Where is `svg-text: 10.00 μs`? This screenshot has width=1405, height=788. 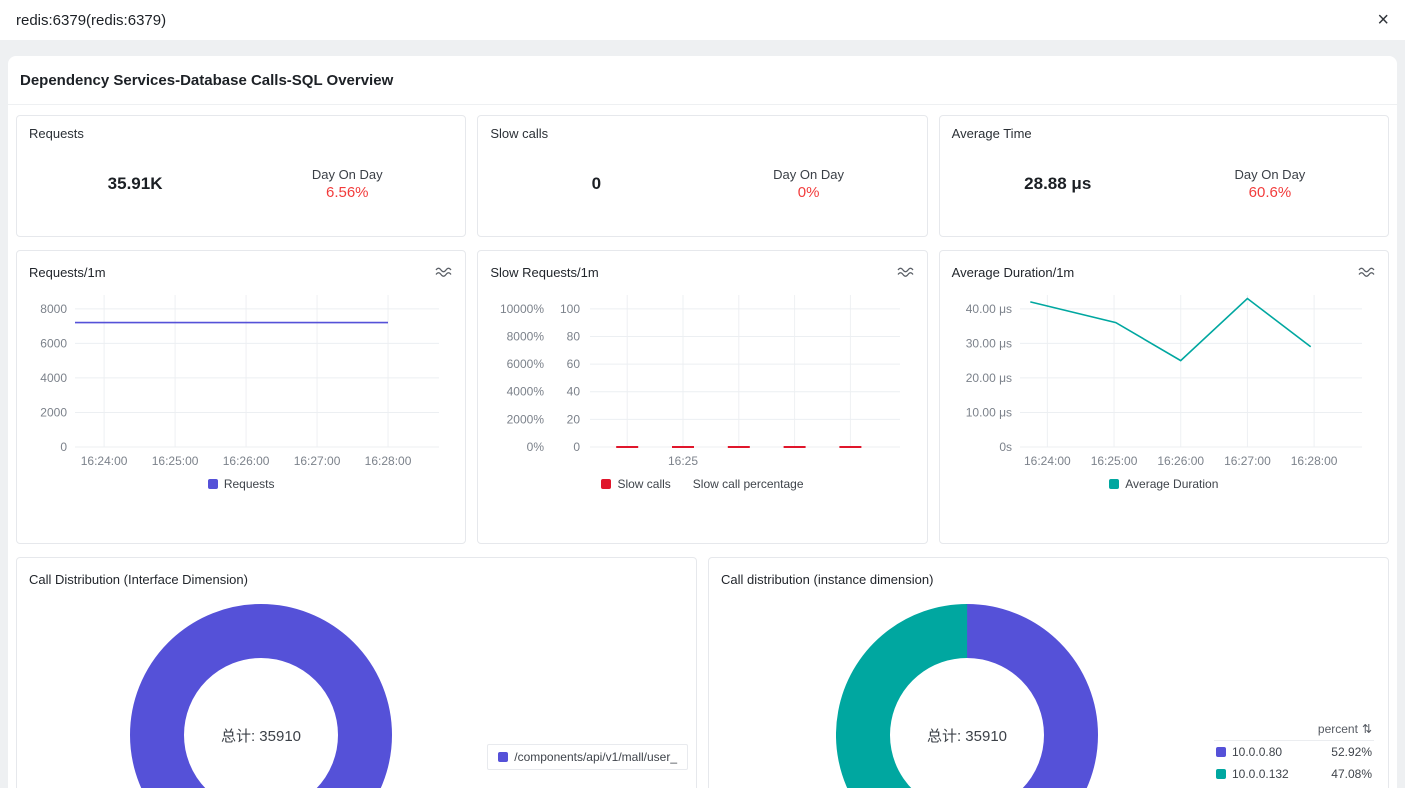 svg-text: 10.00 μs is located at coordinates (988, 412).